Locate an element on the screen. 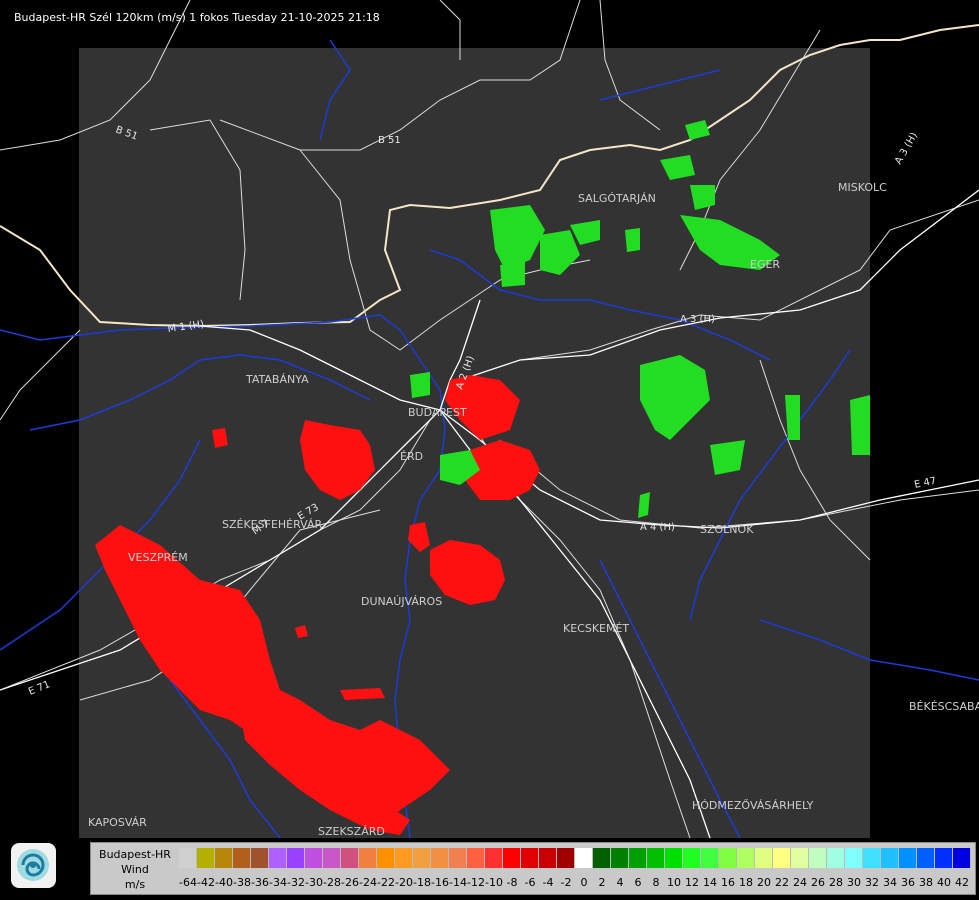  road-label: B 51 is located at coordinates (389, 140).